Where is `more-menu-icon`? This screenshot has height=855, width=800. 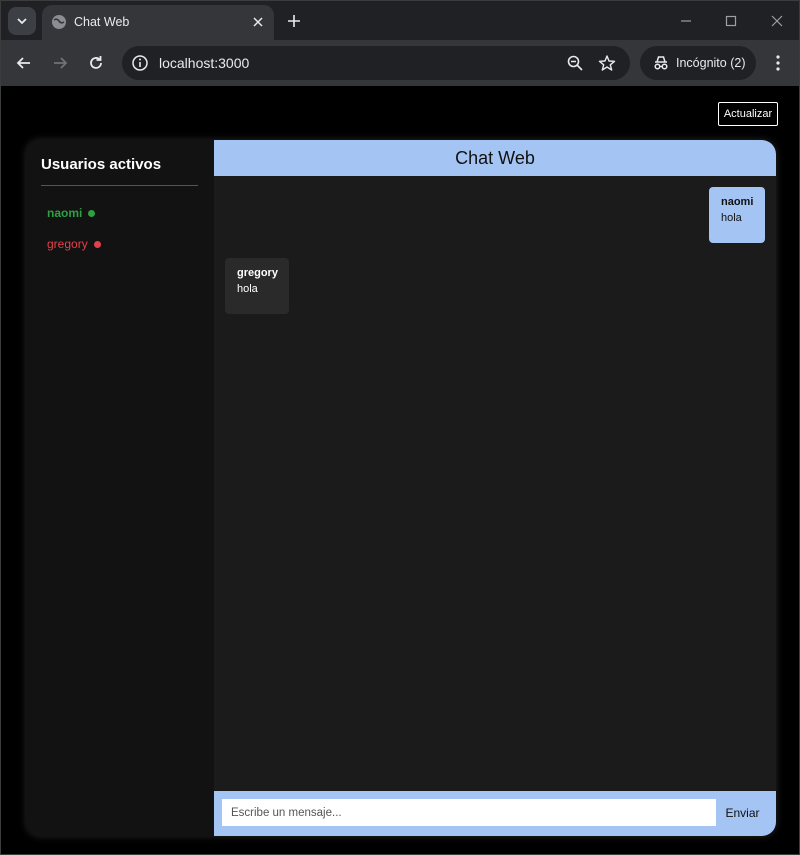 more-menu-icon is located at coordinates (778, 63).